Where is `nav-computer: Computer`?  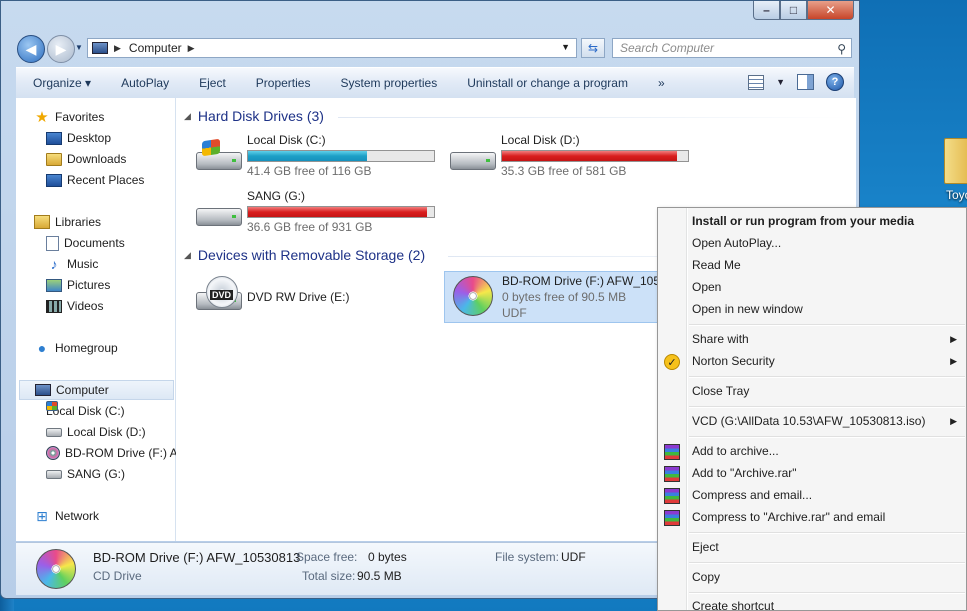
nav-computer: Computer is located at coordinates (96, 390).